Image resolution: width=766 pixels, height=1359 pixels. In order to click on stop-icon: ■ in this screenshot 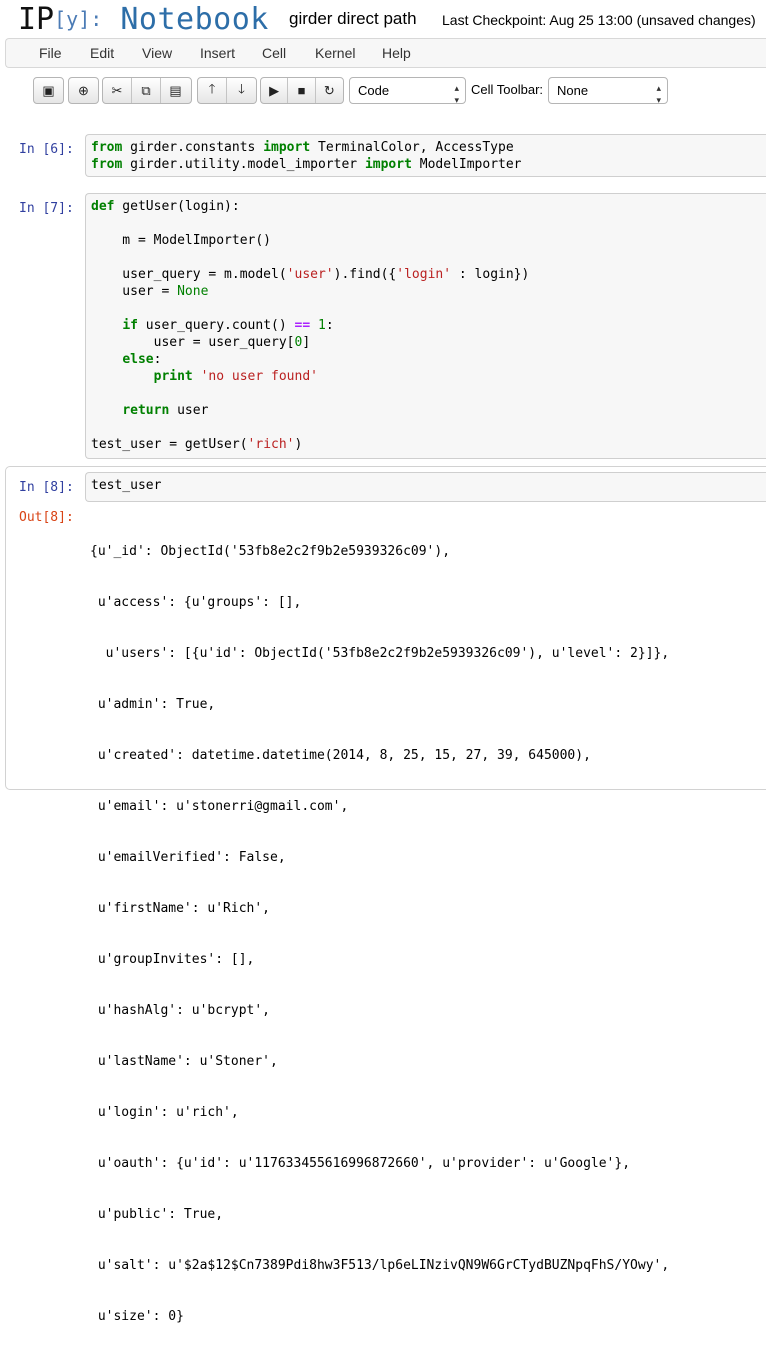, I will do `click(301, 90)`.